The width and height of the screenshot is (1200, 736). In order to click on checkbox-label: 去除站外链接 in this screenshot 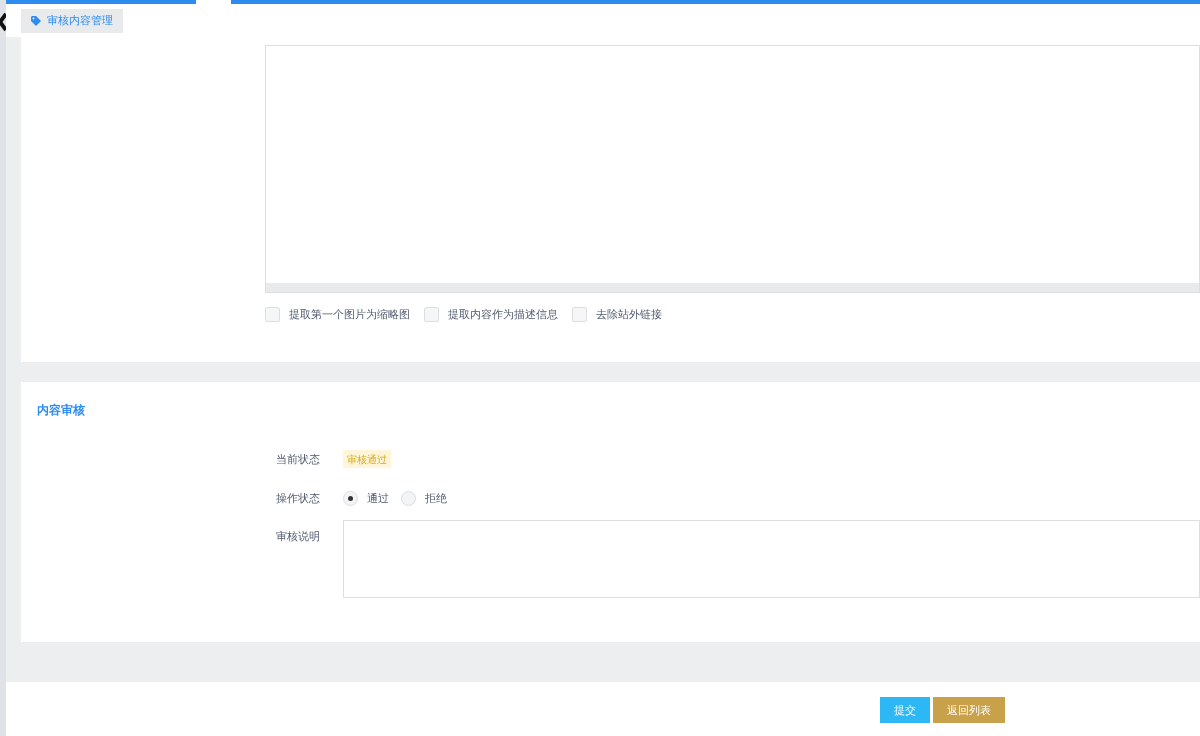, I will do `click(629, 314)`.